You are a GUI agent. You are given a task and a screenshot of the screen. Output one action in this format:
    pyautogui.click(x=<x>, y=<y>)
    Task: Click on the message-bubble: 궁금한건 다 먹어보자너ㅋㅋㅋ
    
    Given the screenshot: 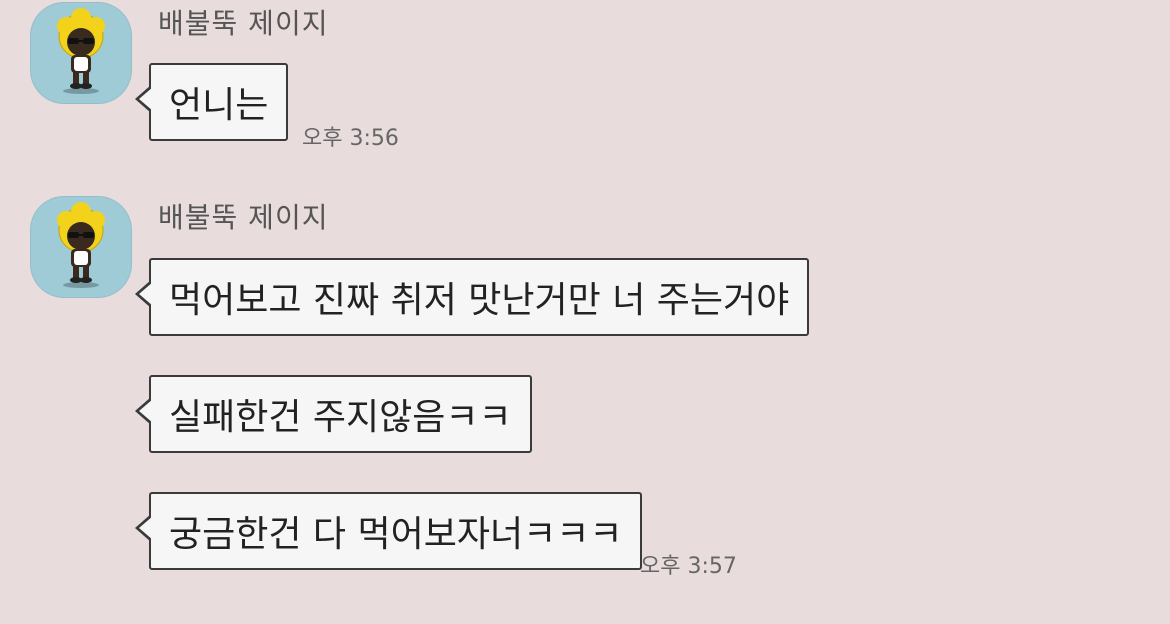 What is the action you would take?
    pyautogui.click(x=388, y=531)
    